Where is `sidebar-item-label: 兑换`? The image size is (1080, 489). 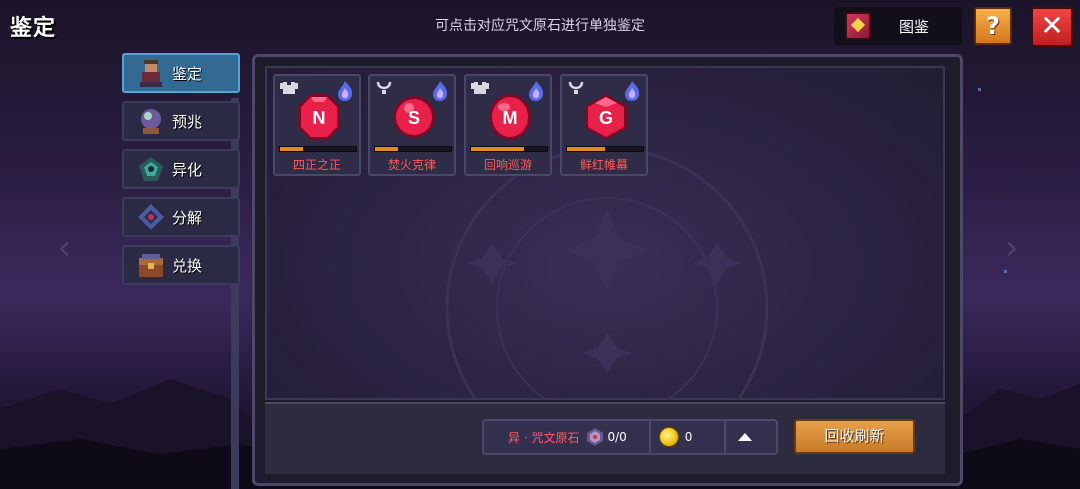
sidebar-item-label: 兑换 is located at coordinates (187, 265).